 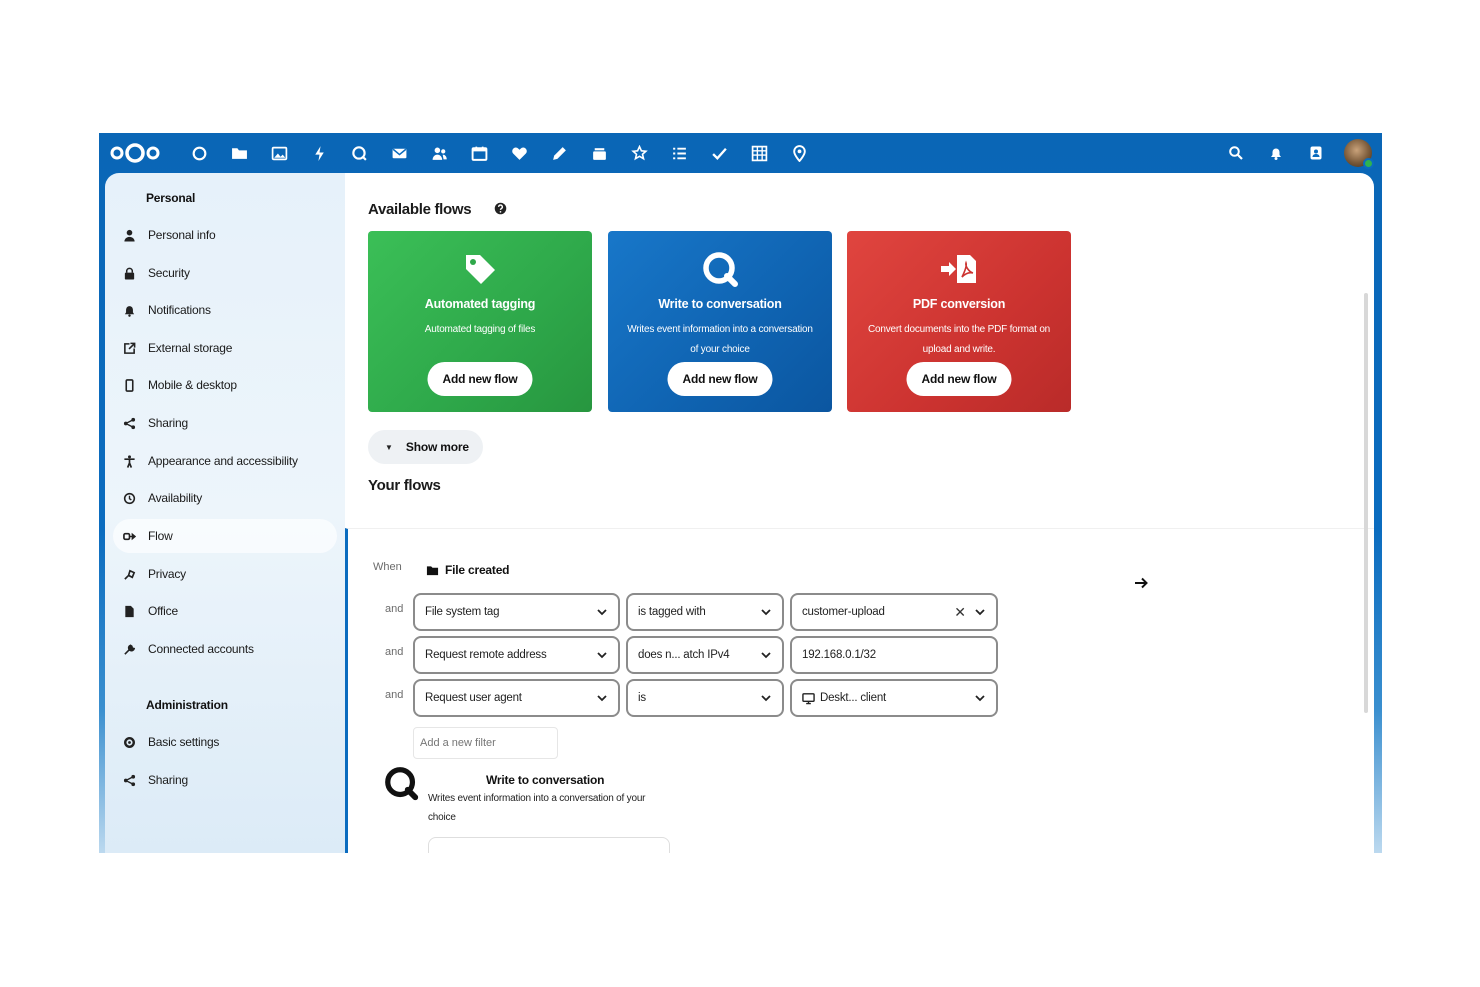 I want to click on deck-app-icon, so click(x=599, y=153).